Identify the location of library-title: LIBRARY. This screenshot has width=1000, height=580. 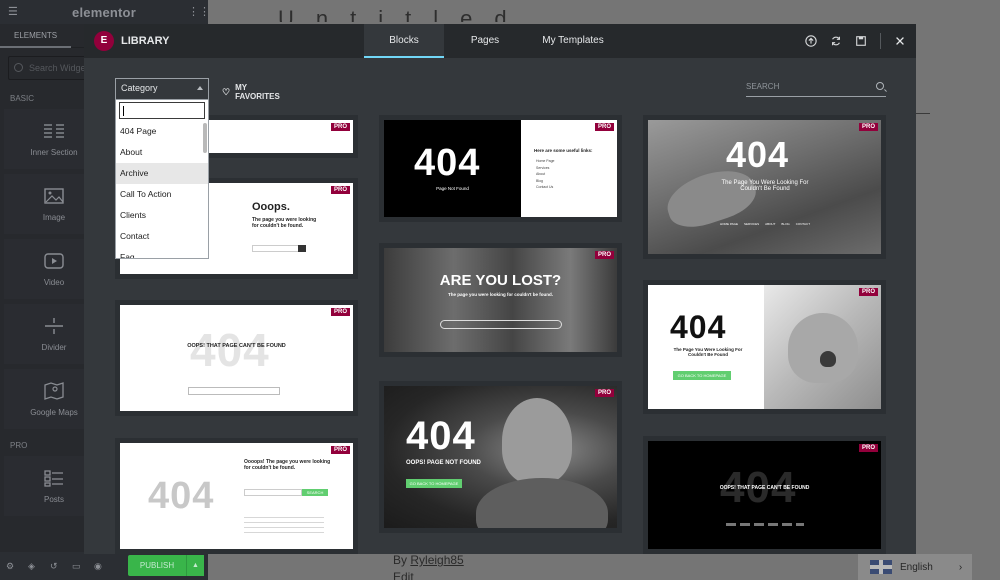
(145, 41).